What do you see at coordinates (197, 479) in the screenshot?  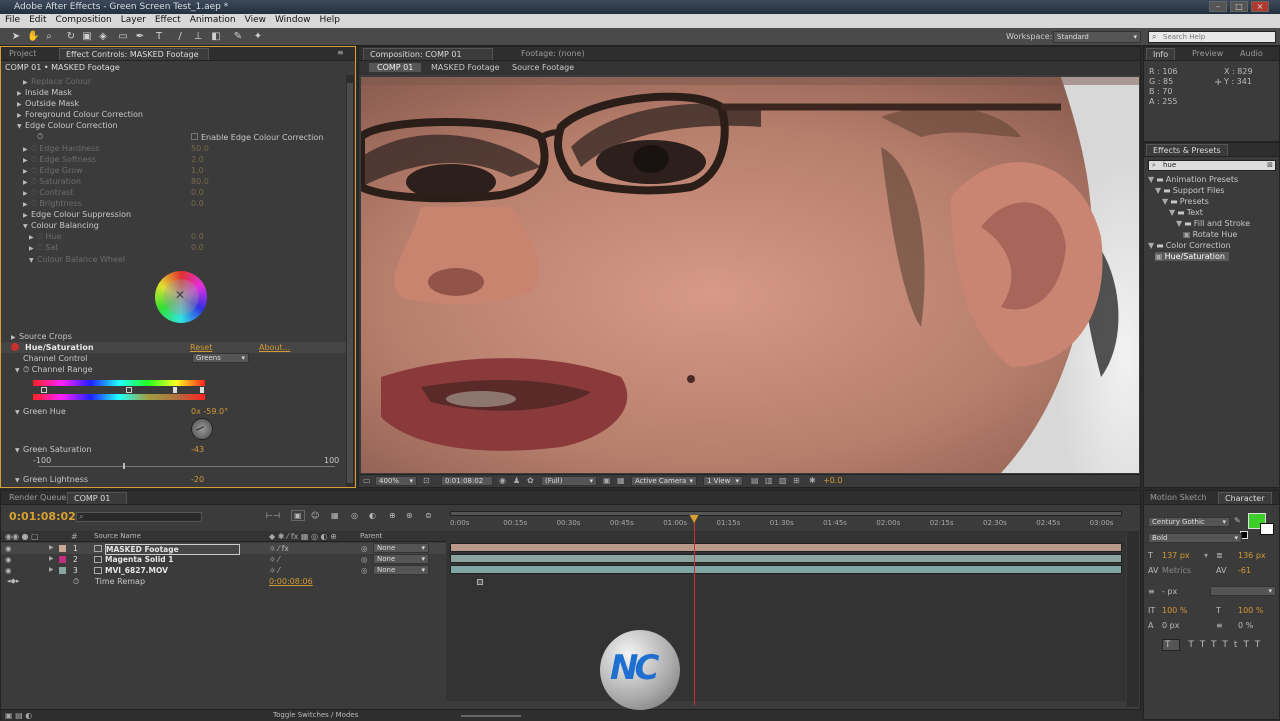 I see `green-lightness-value: -20` at bounding box center [197, 479].